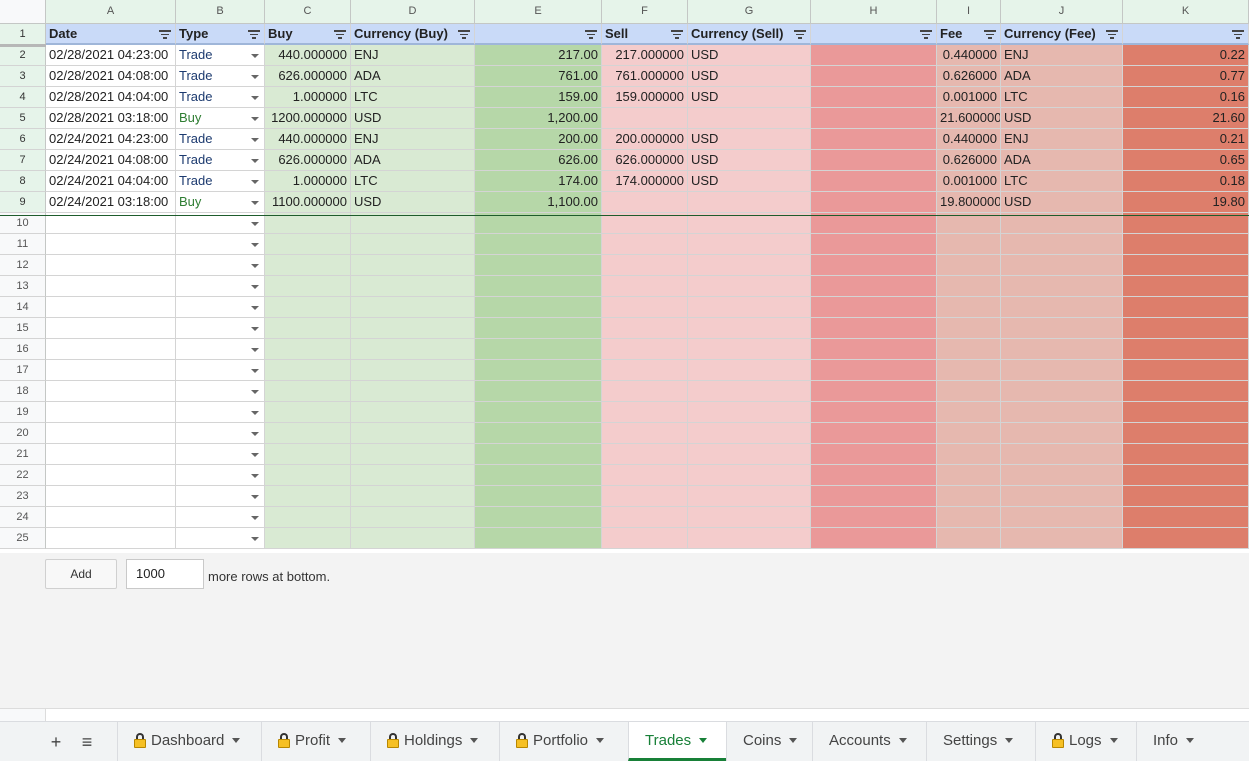 The image size is (1249, 761). I want to click on horizontal-scroll-strip, so click(624, 714).